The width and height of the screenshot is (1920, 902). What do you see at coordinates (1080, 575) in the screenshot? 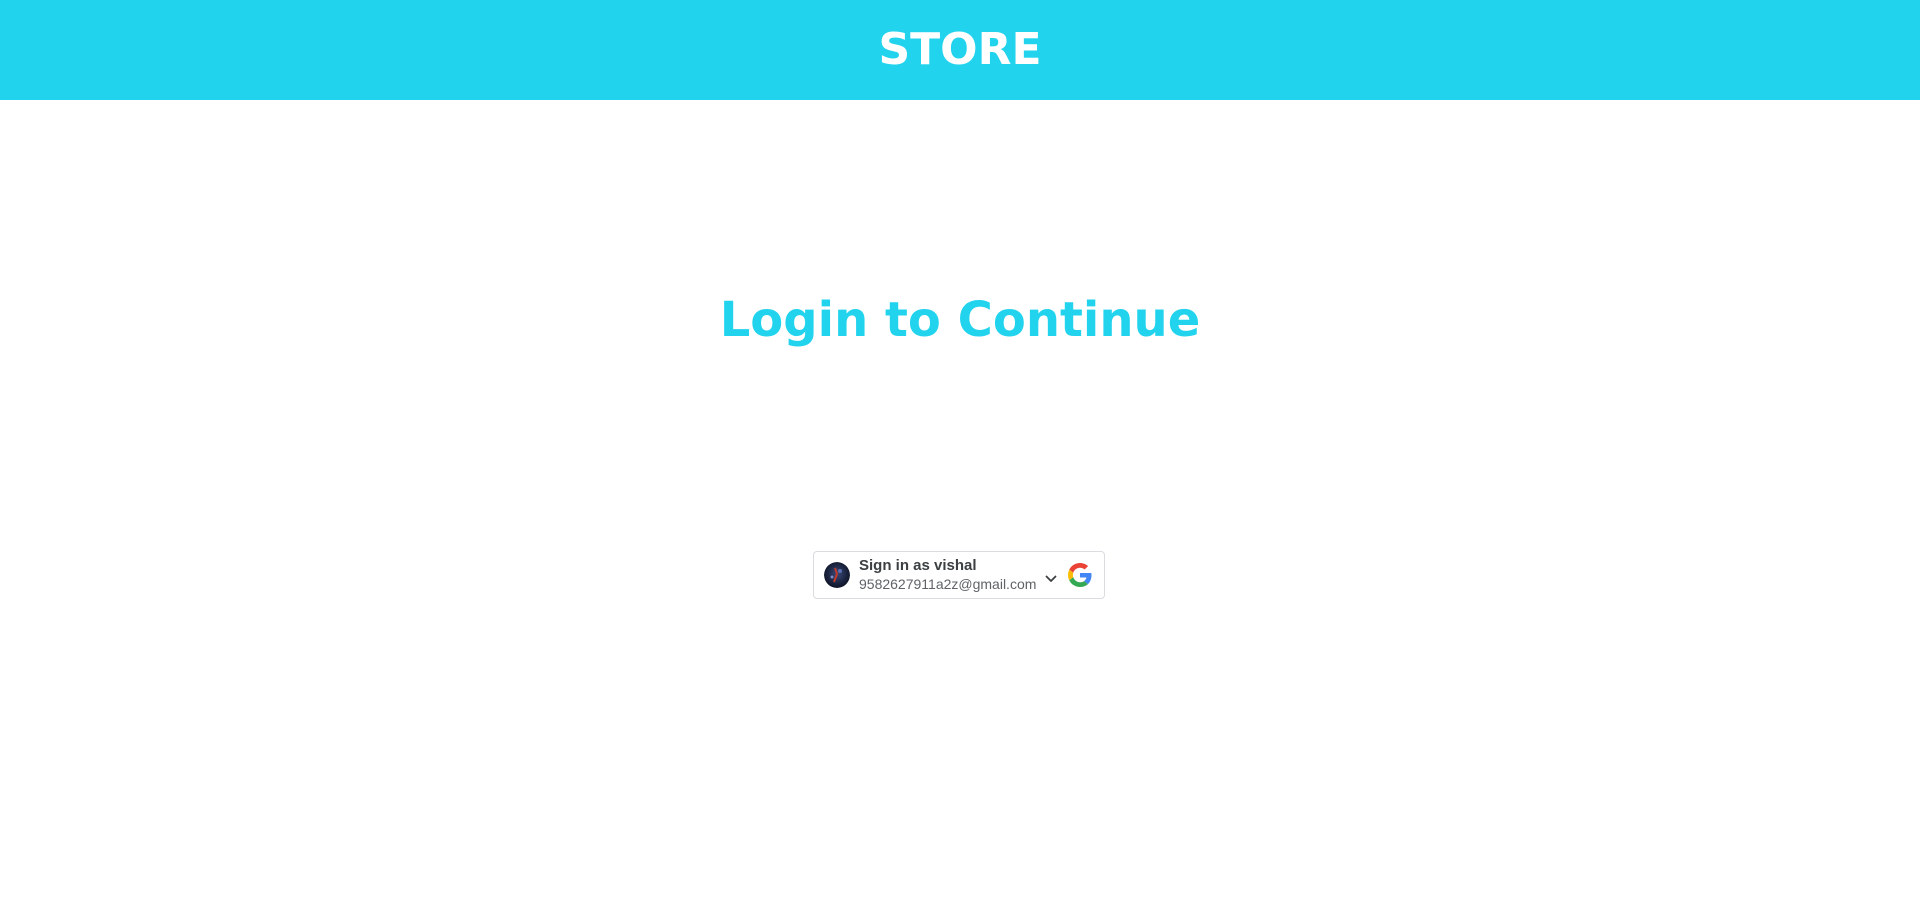
I see `google-logo-icon` at bounding box center [1080, 575].